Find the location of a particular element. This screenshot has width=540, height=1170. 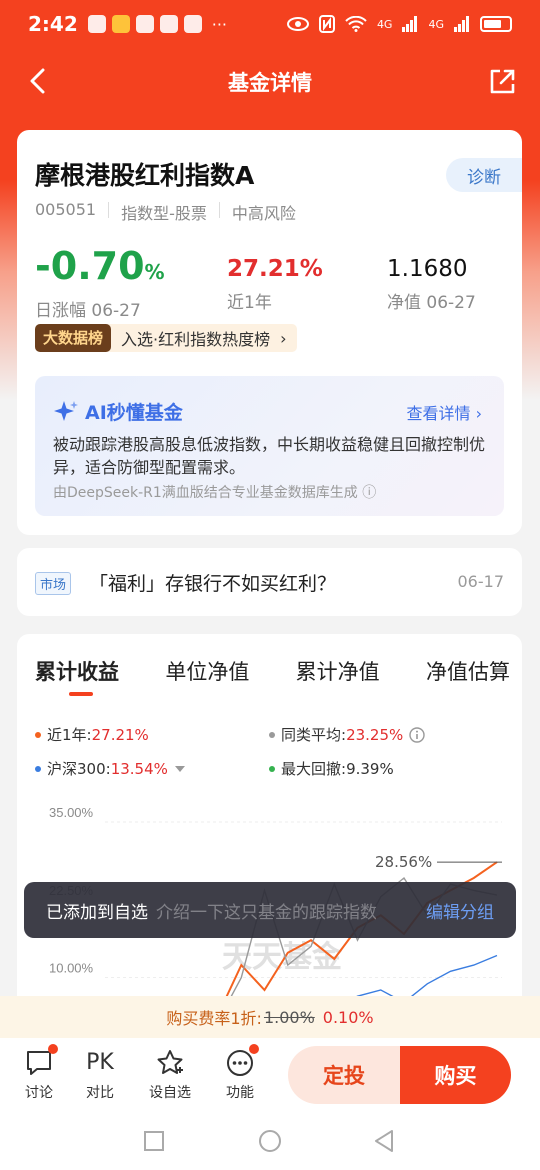

back-triangle-icon is located at coordinates (384, 1141).